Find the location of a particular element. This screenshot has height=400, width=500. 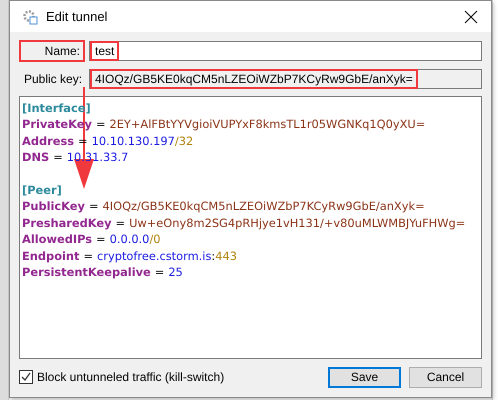

window-title: Edit tunnel is located at coordinates (77, 16).